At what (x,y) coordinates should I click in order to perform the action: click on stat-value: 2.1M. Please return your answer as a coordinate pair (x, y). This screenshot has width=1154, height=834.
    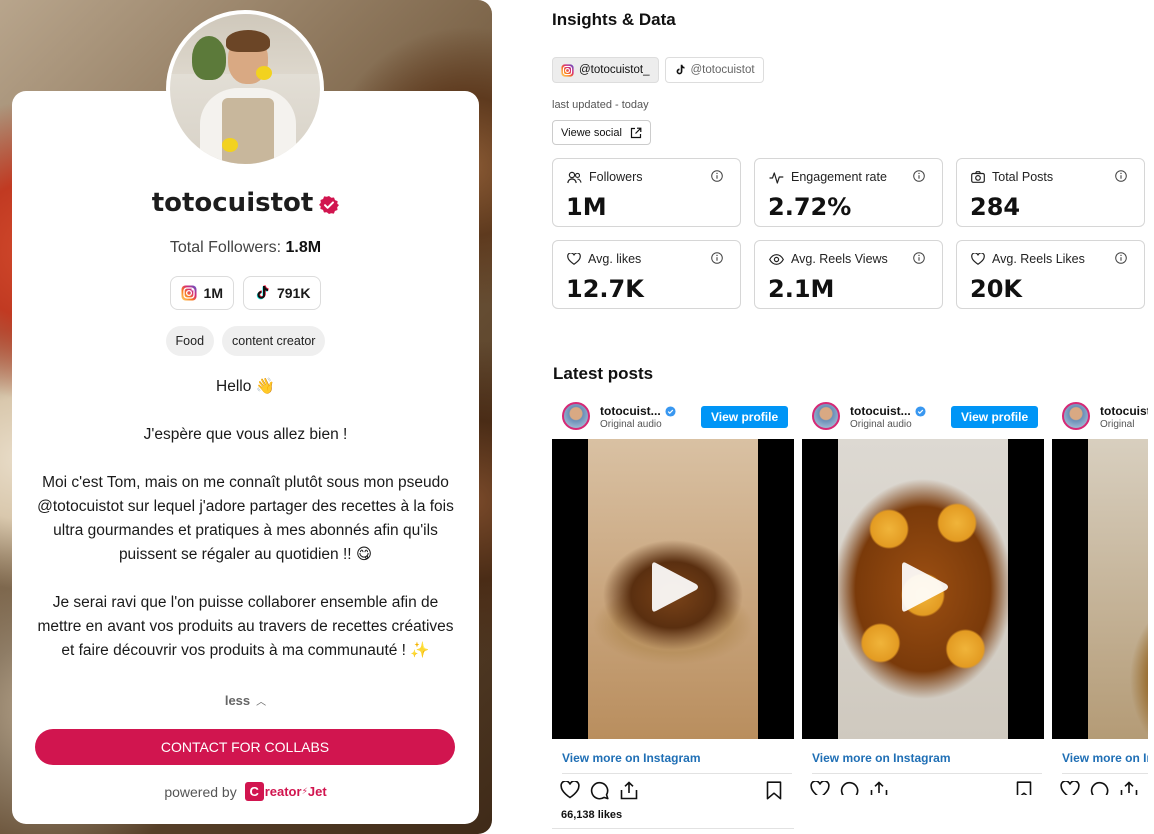
    Looking at the image, I should click on (801, 289).